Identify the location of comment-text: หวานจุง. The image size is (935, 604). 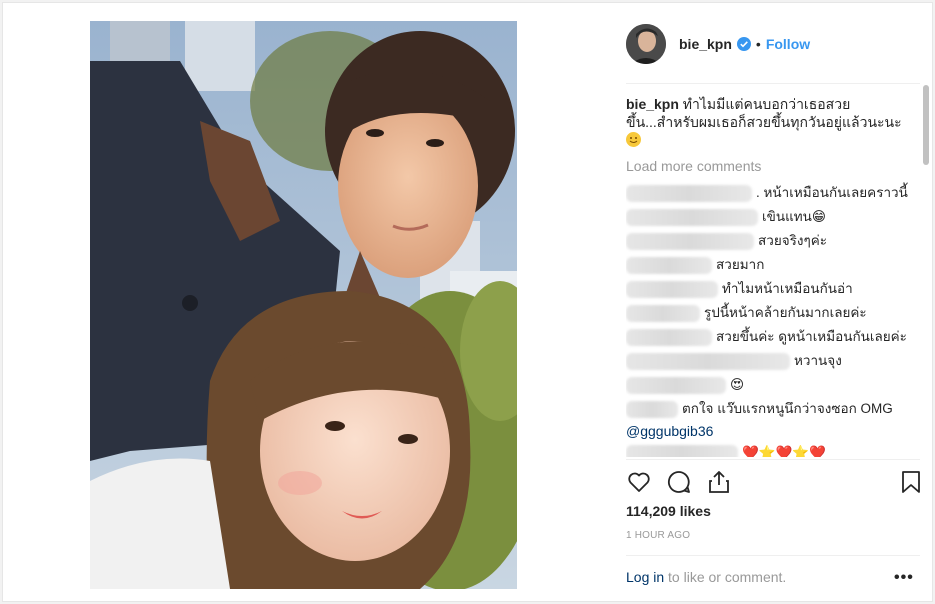
(818, 360).